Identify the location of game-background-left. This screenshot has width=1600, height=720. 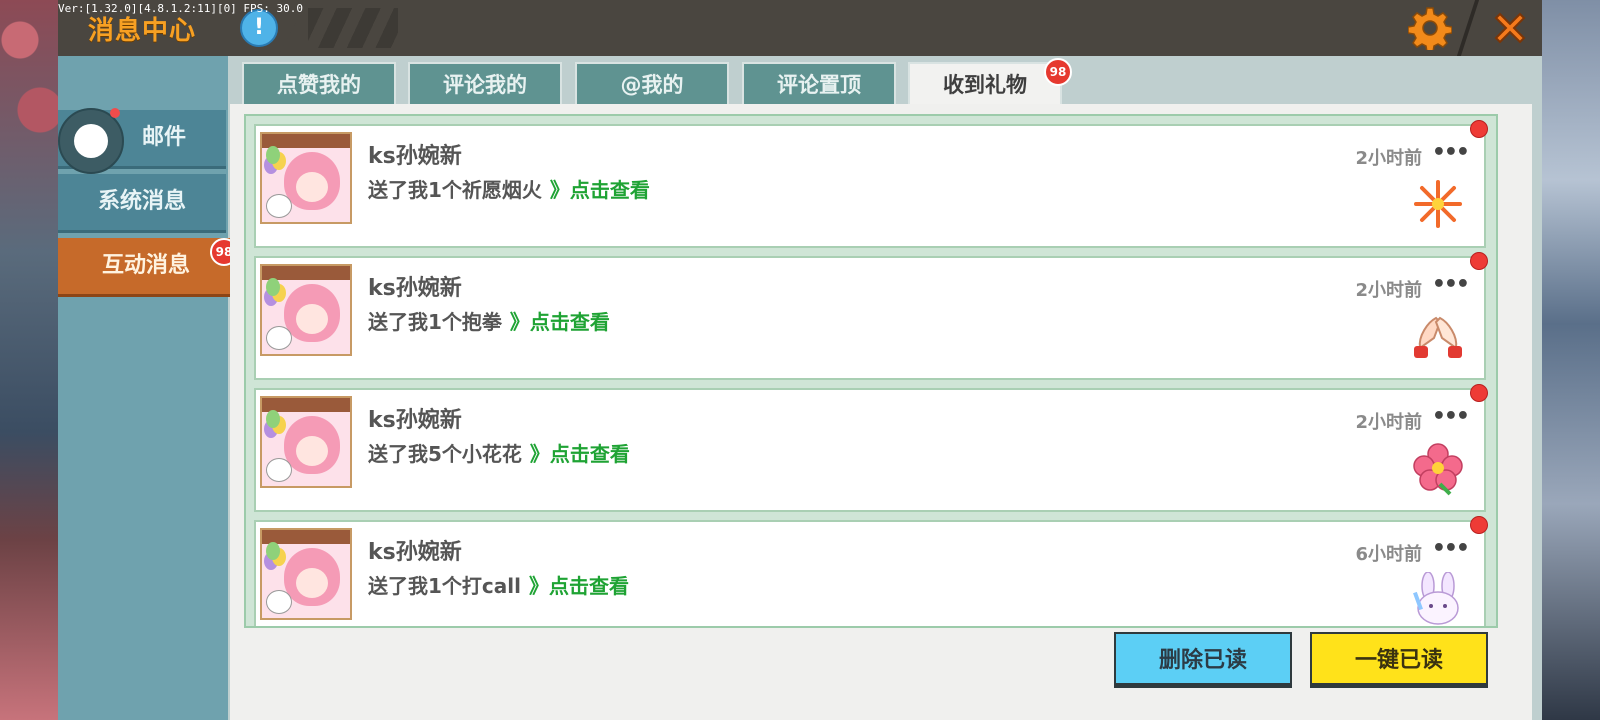
(29, 360).